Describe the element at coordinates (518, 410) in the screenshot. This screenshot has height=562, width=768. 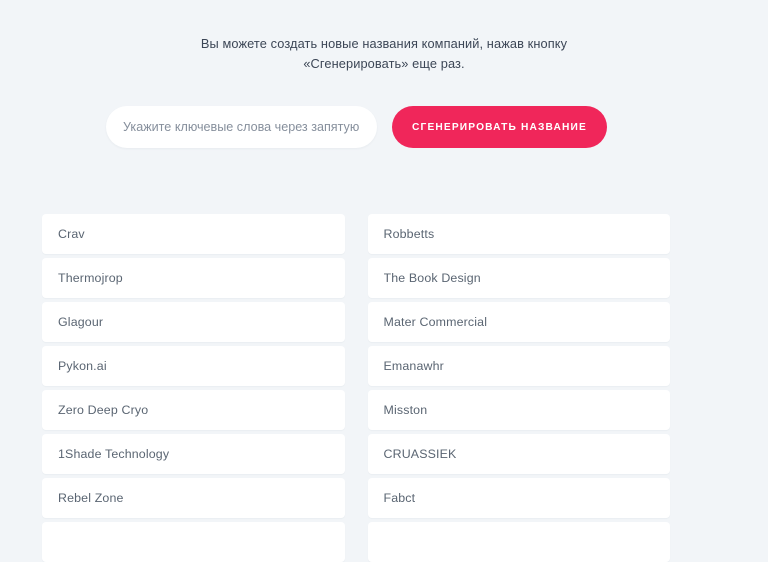
I see `name-card: Misston` at that location.